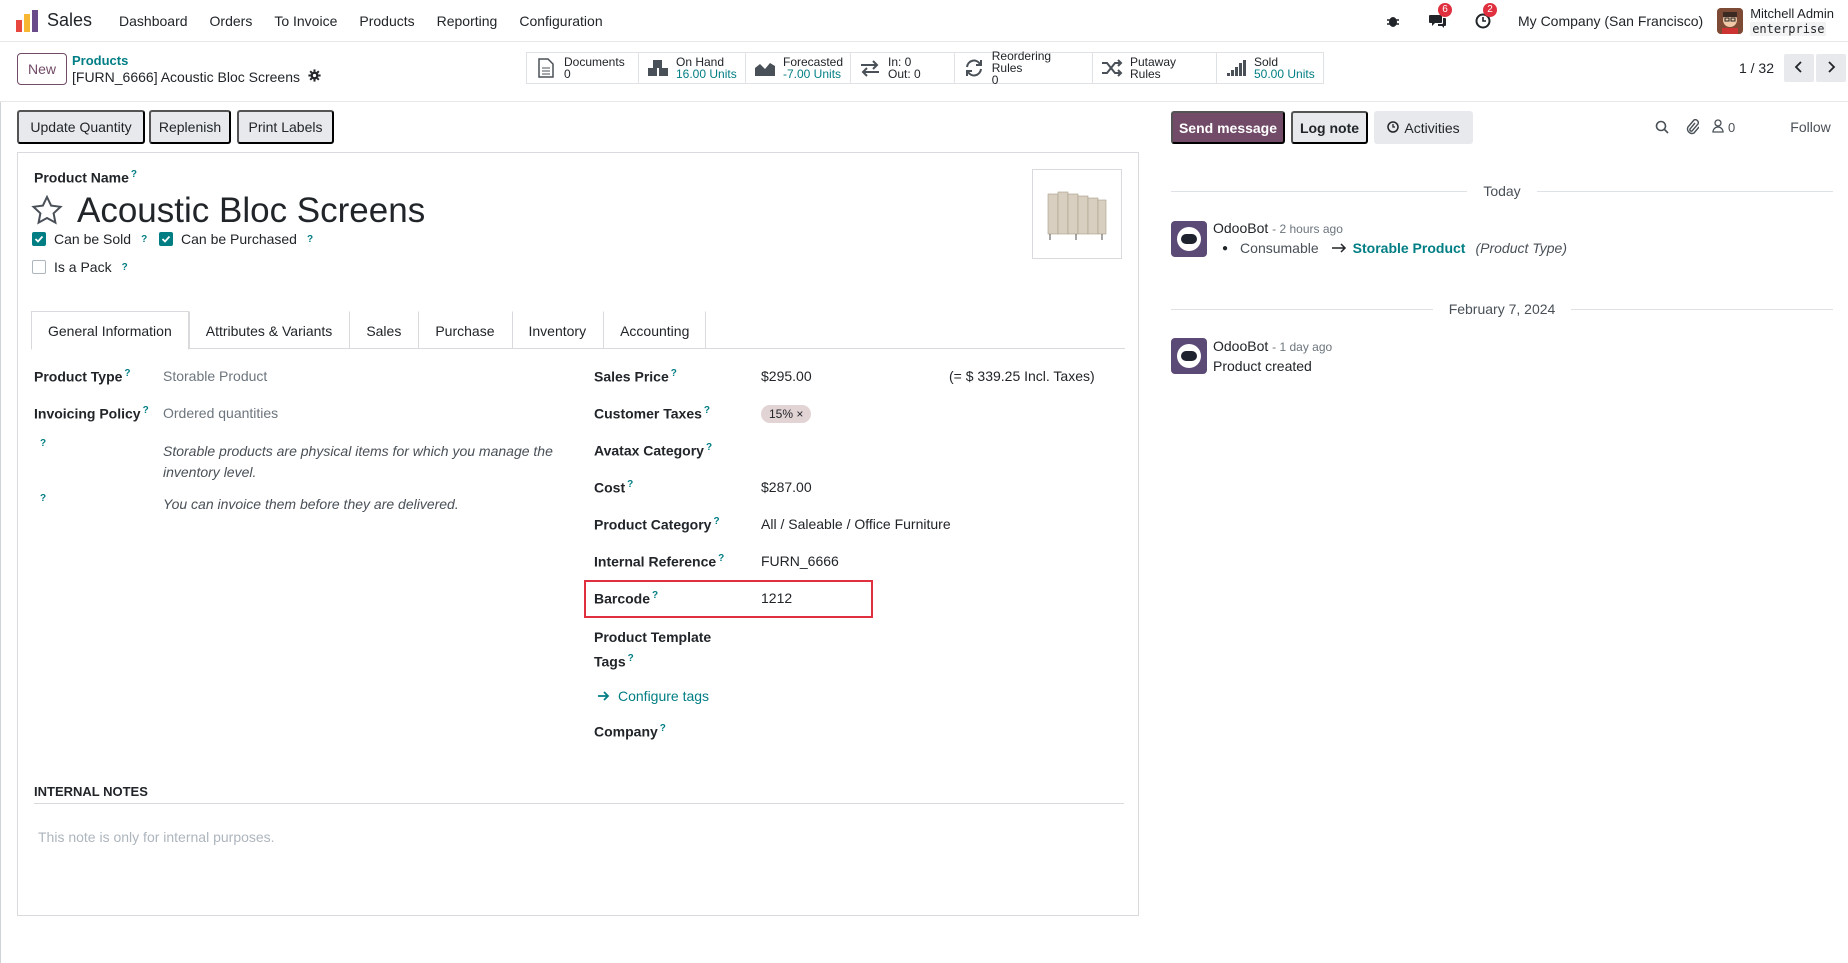 The image size is (1848, 963). I want to click on activities-clock-icon: 2, so click(1485, 17).